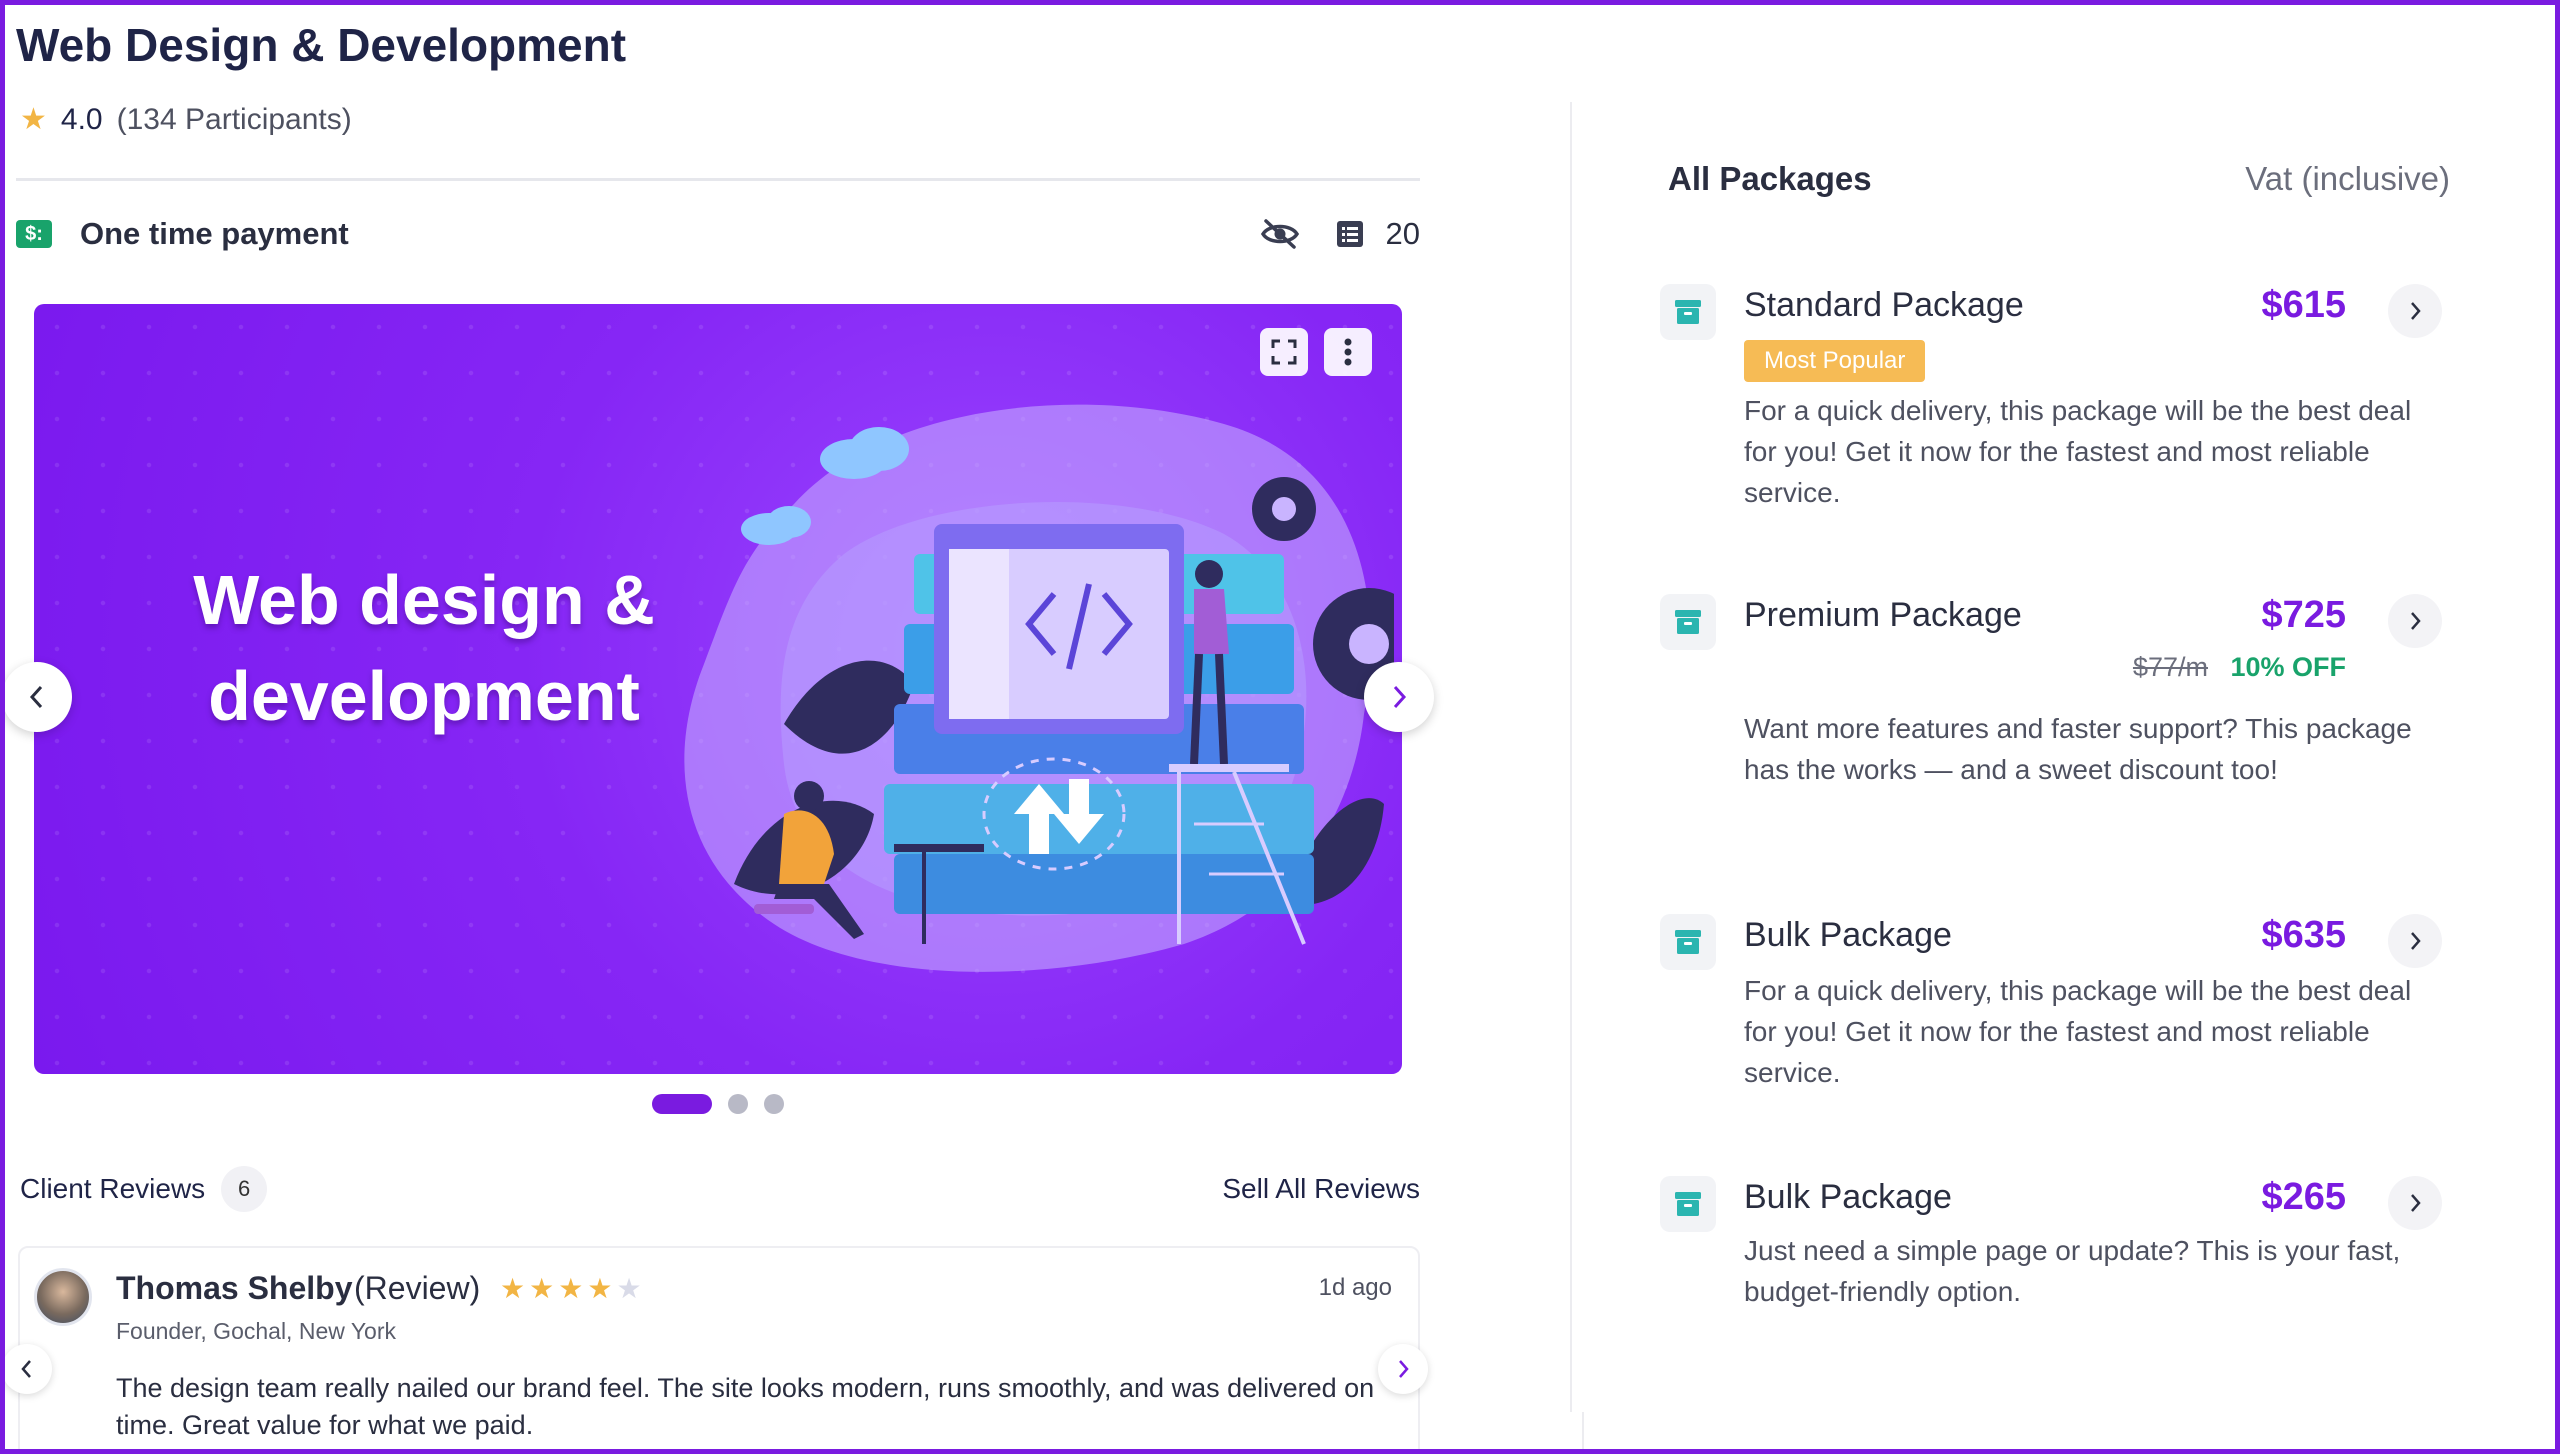 The width and height of the screenshot is (2560, 1454). I want to click on reviews-count-badge: 6, so click(244, 1189).